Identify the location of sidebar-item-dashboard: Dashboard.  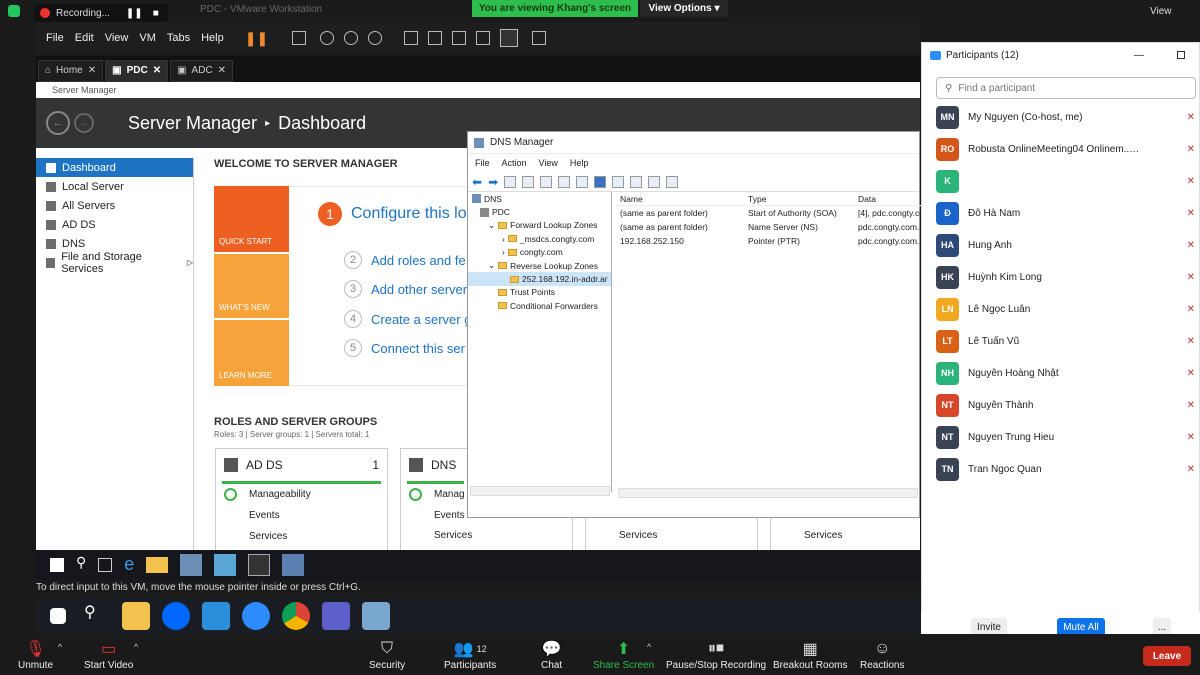
(114, 167).